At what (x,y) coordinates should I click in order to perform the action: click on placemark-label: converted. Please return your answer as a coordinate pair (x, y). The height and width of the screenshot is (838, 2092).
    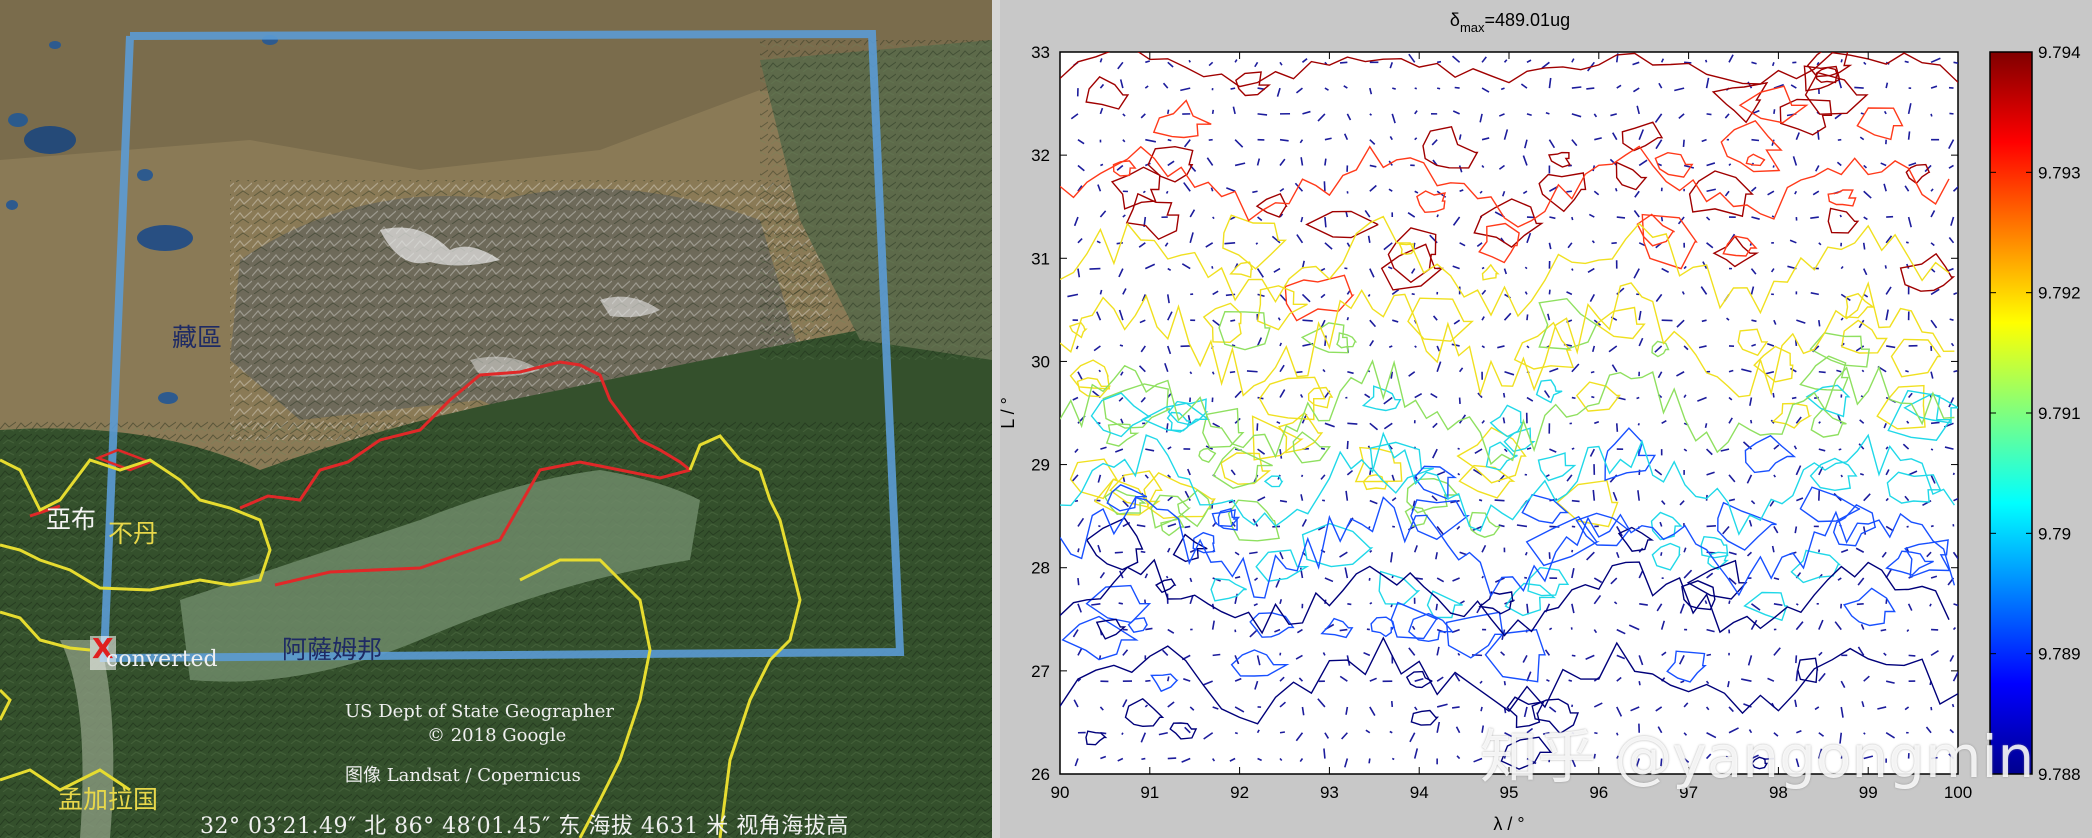
    Looking at the image, I should click on (162, 659).